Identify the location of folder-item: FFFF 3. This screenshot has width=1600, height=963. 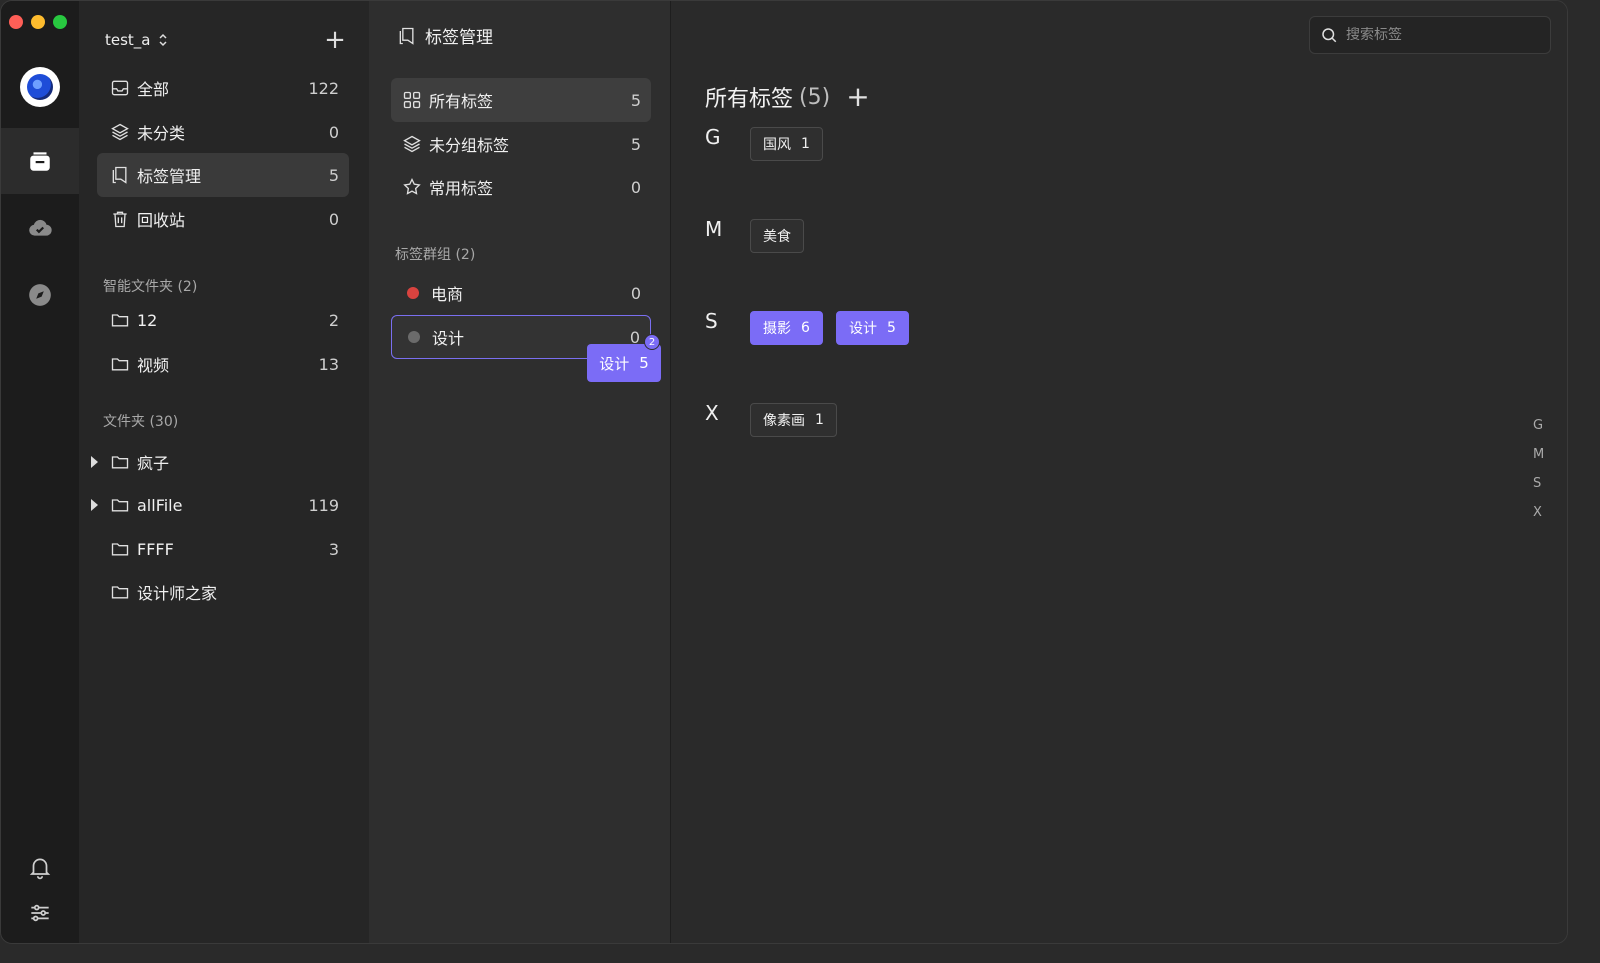
(223, 549).